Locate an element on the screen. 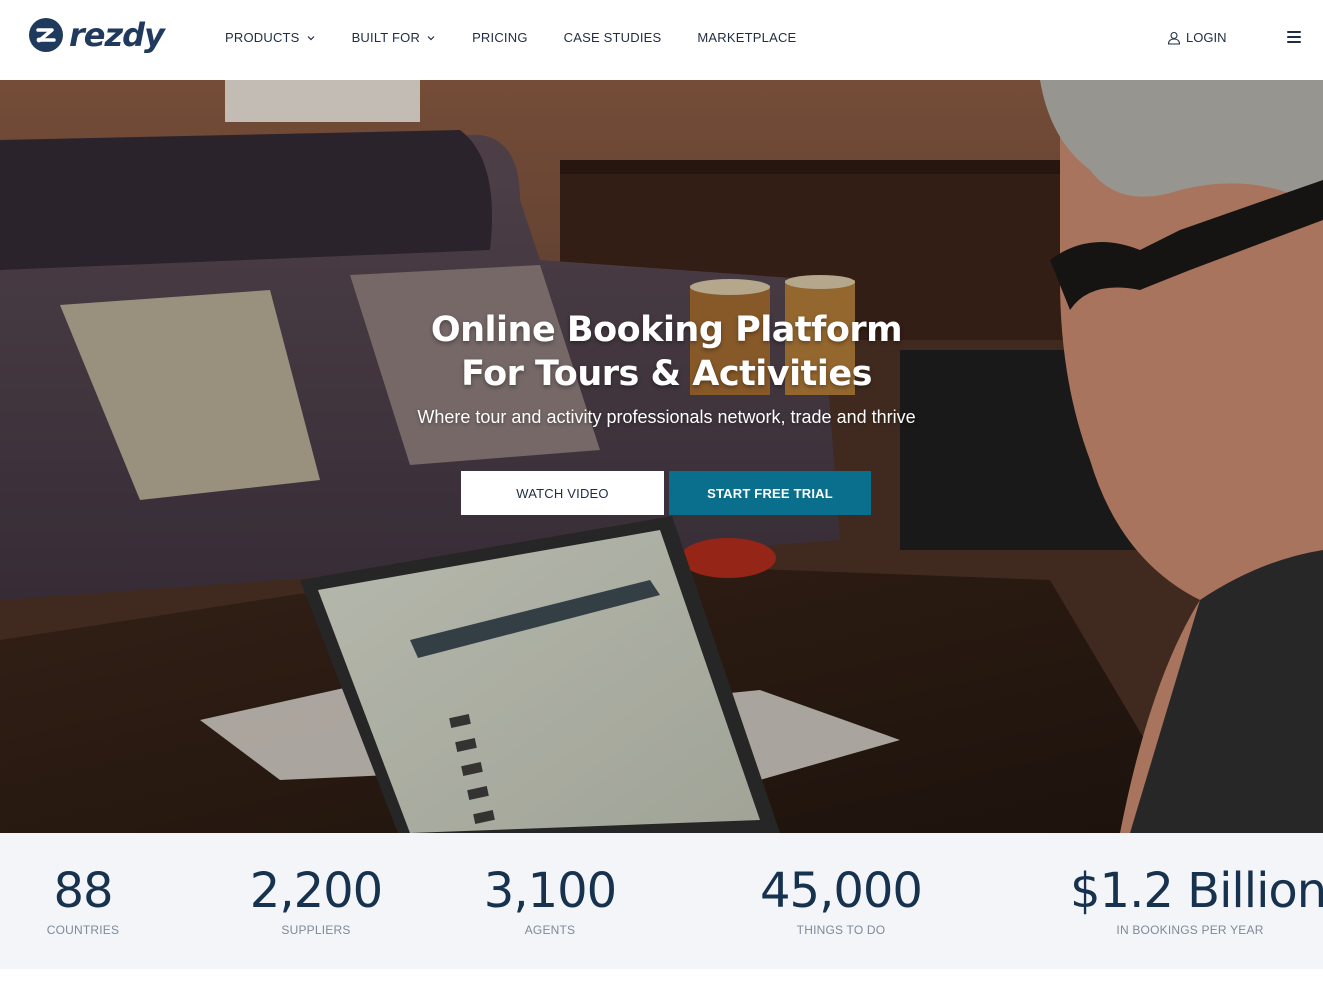 Image resolution: width=1323 pixels, height=992 pixels. logo-wordmark: rezdy is located at coordinates (117, 35).